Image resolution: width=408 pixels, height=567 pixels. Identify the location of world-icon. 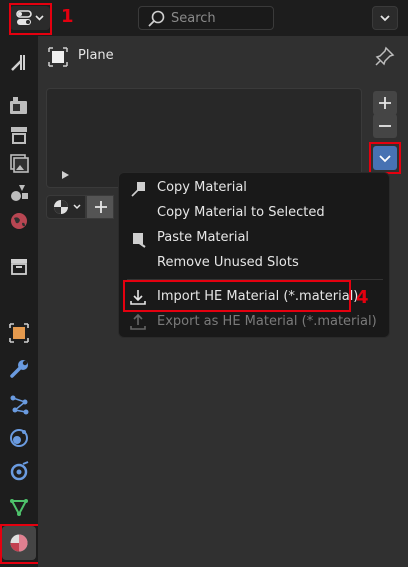
(19, 221).